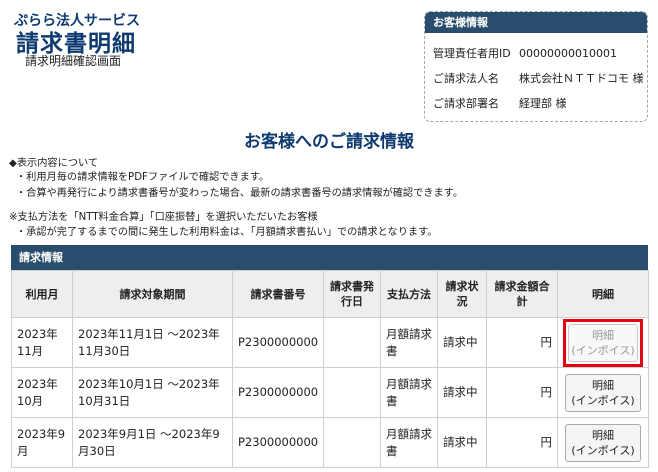 The height and width of the screenshot is (472, 658). What do you see at coordinates (543, 103) in the screenshot?
I see `customer-value: 経理部 様` at bounding box center [543, 103].